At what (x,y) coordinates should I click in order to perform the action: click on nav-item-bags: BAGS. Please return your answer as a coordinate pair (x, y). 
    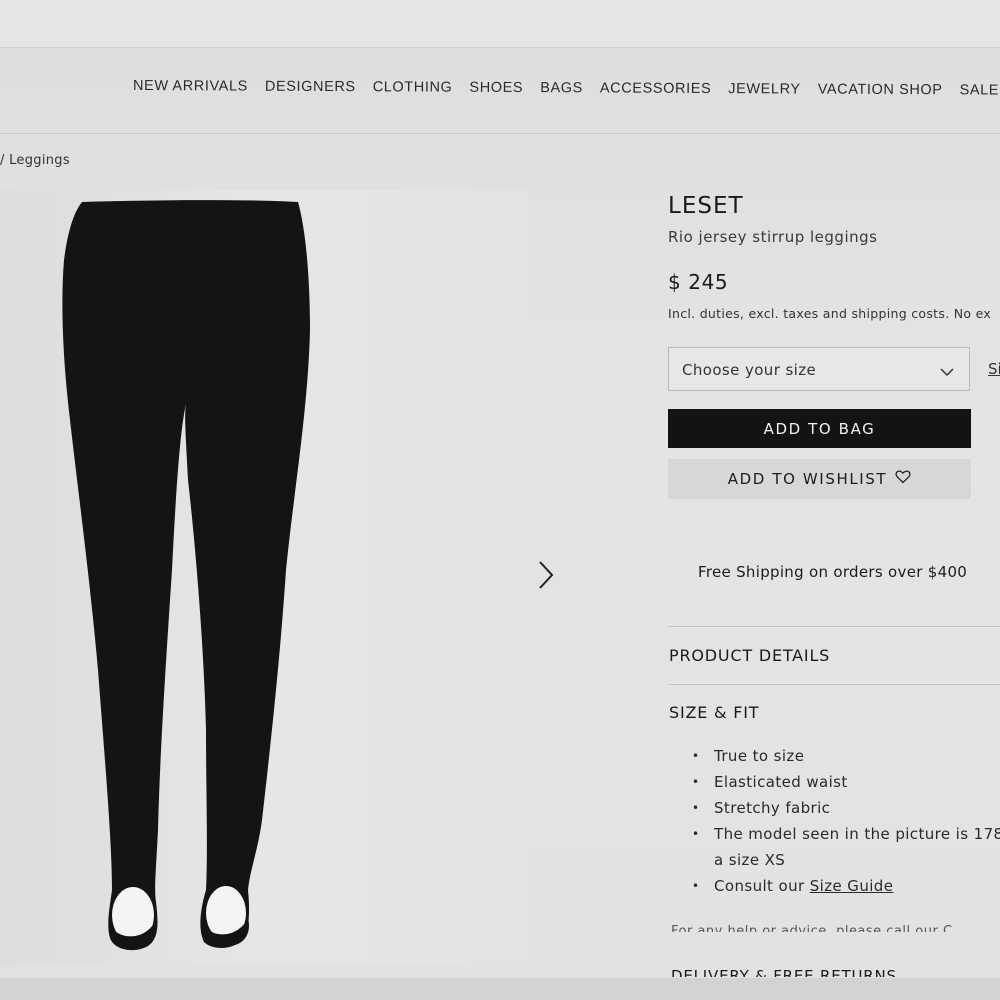
    Looking at the image, I should click on (561, 88).